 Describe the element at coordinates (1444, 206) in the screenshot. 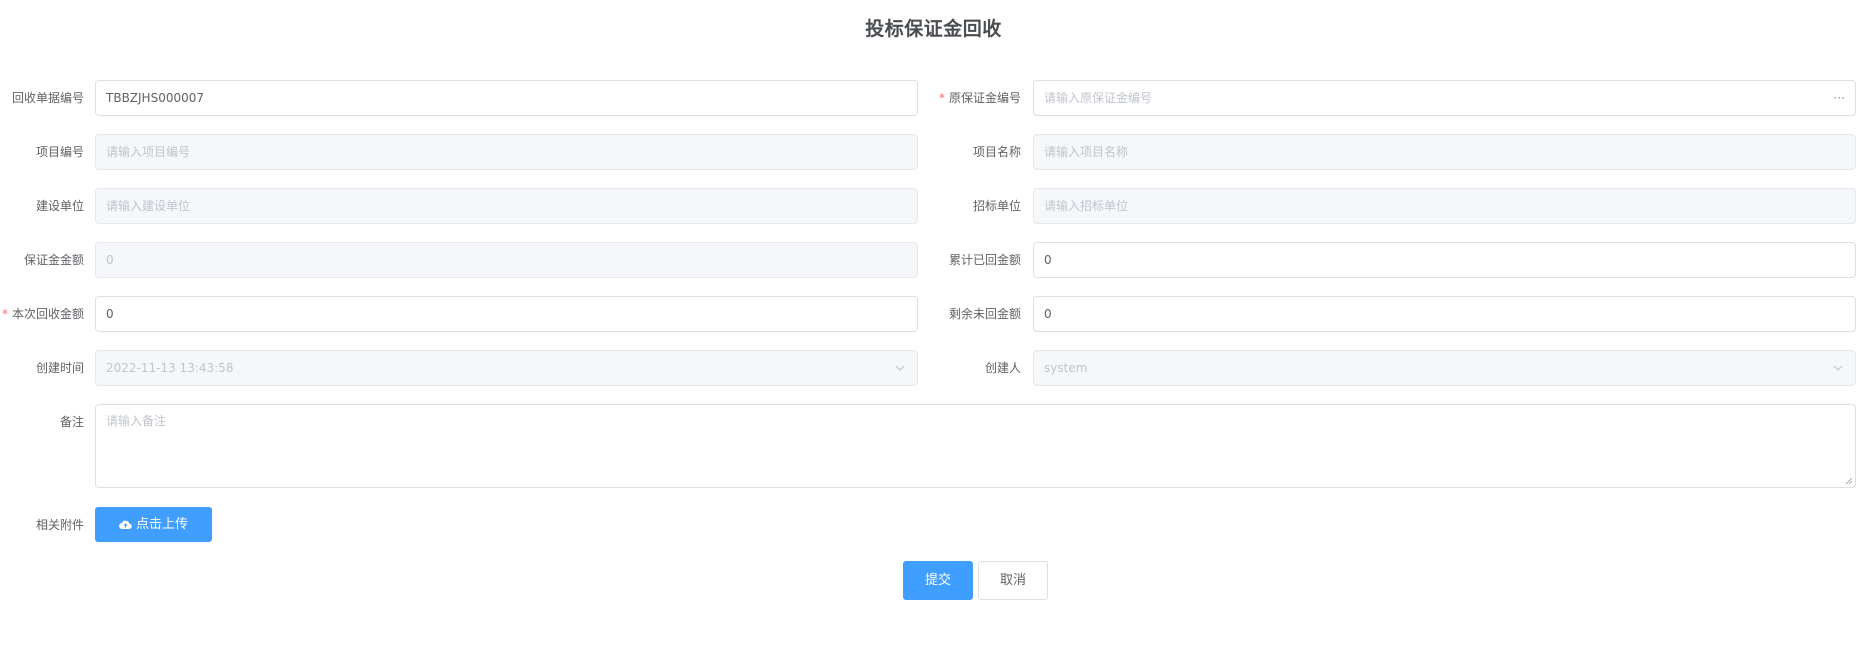

I see `tender-unit-input: 请输入招标单位` at that location.